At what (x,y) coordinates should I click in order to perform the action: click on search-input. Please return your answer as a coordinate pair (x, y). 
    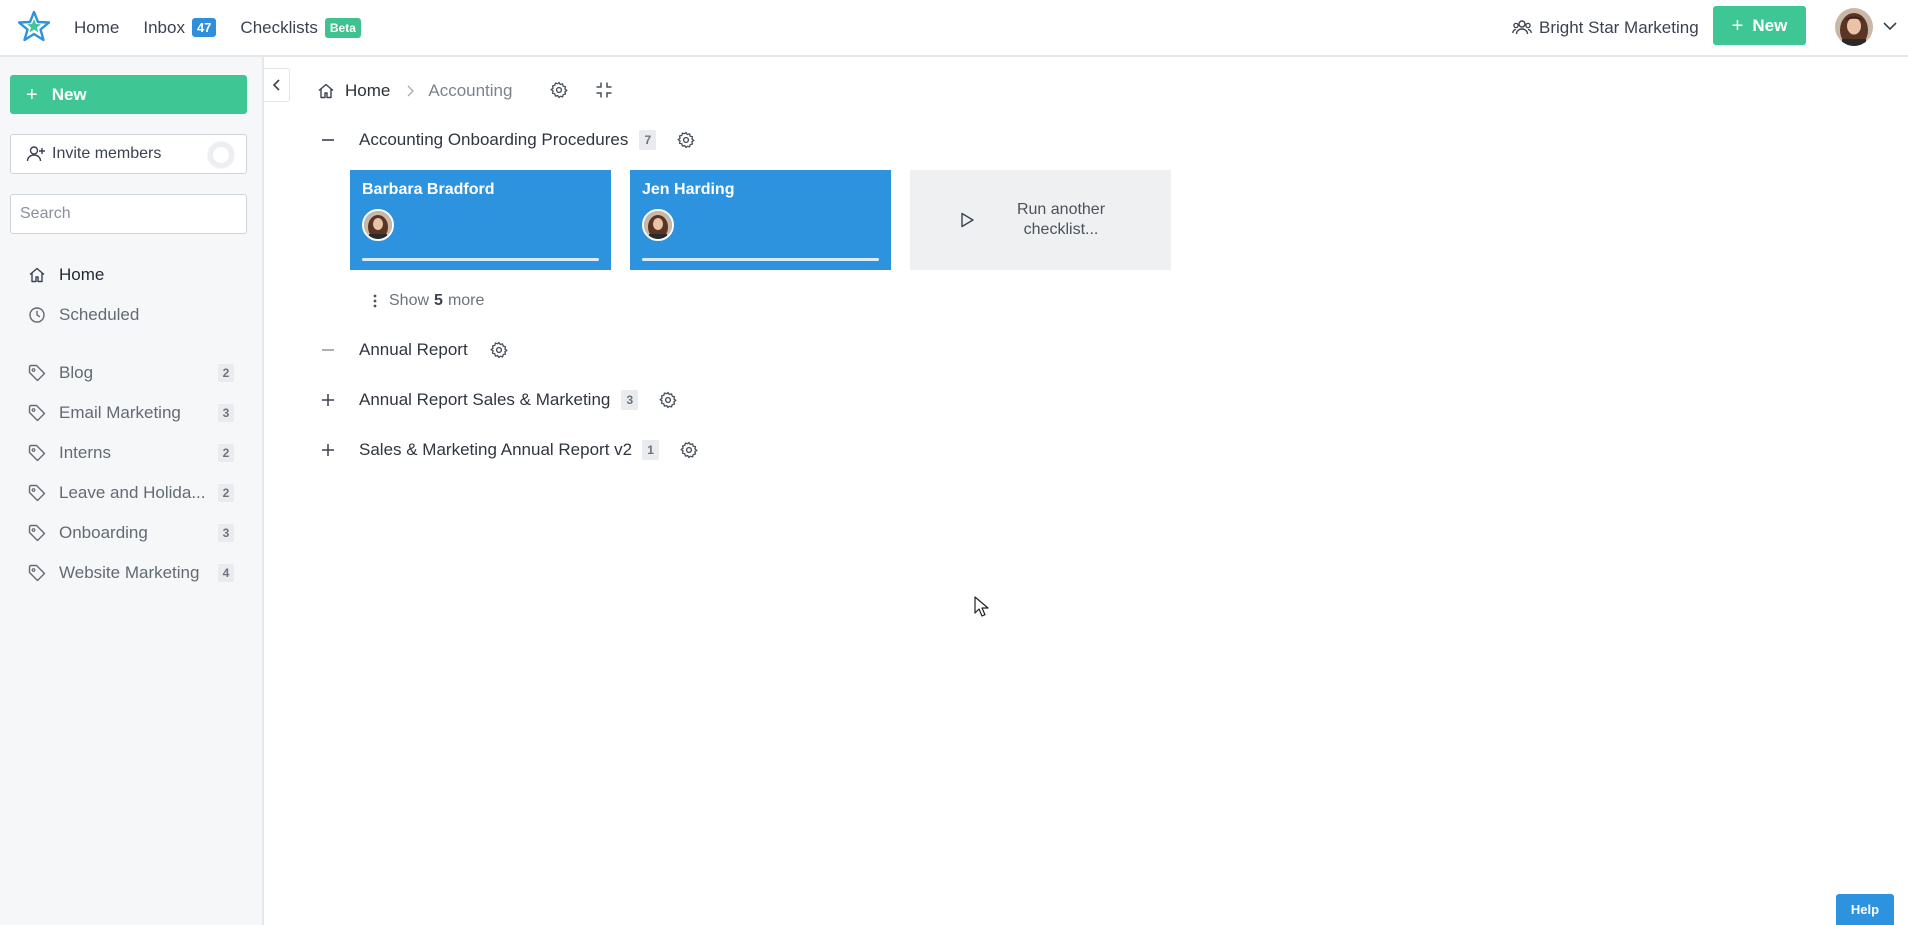
    Looking at the image, I should click on (128, 214).